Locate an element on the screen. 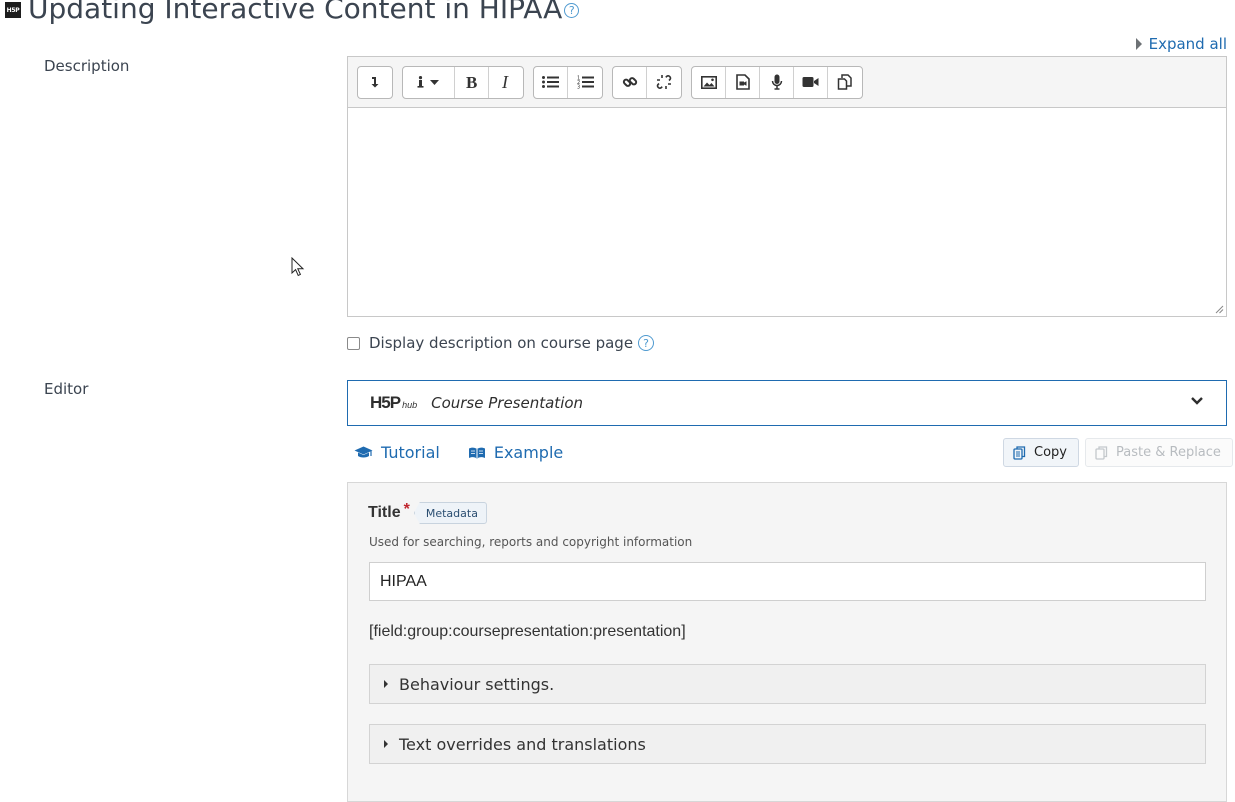 Image resolution: width=1235 pixels, height=802 pixels. hub-logo-text: hub is located at coordinates (410, 405).